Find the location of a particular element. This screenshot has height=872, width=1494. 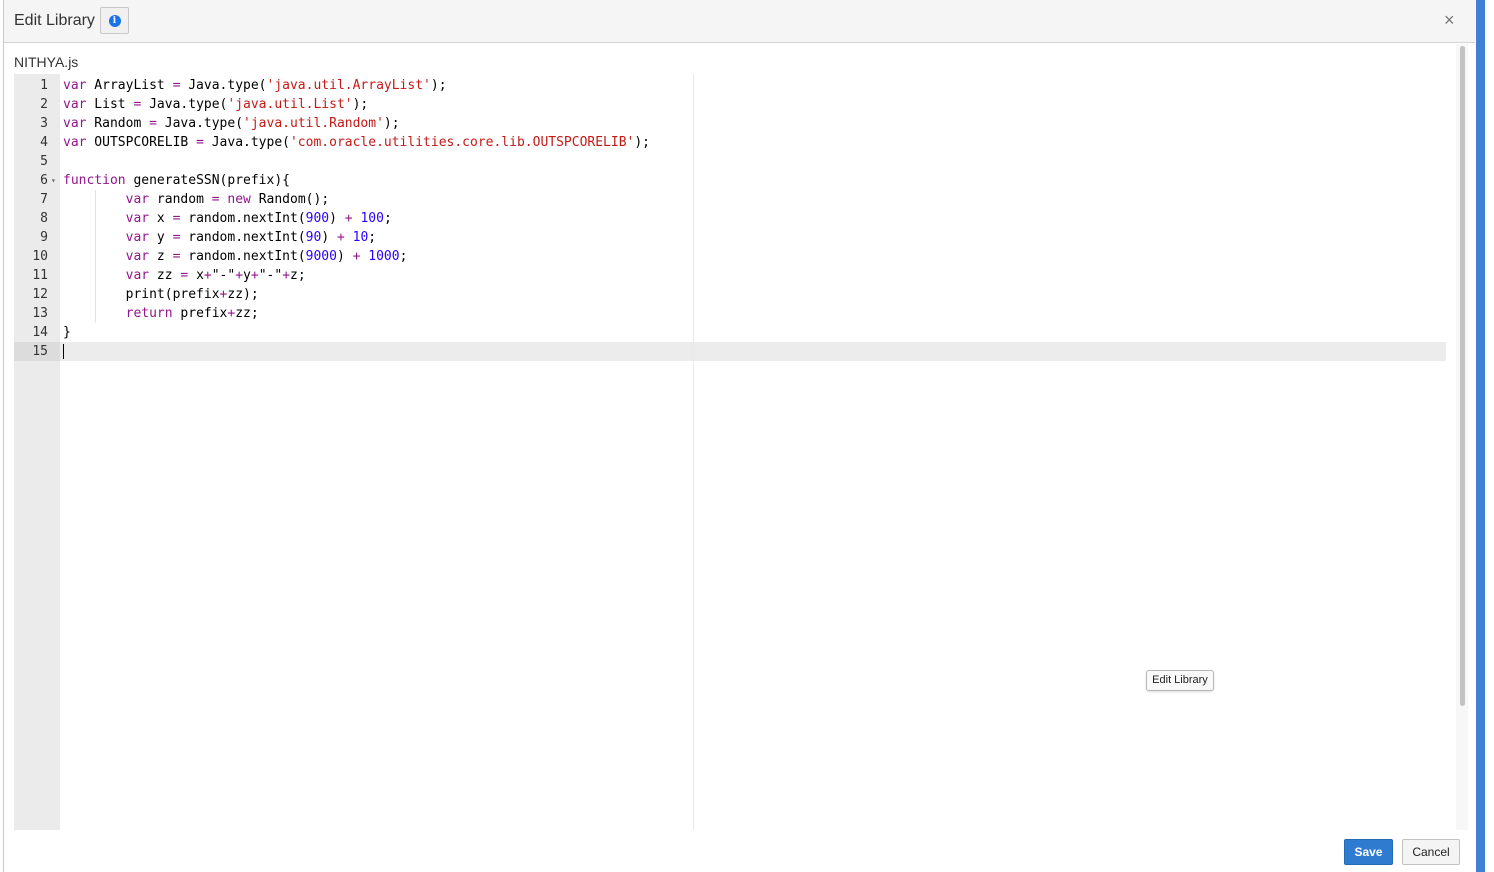

info-button: i is located at coordinates (114, 20).